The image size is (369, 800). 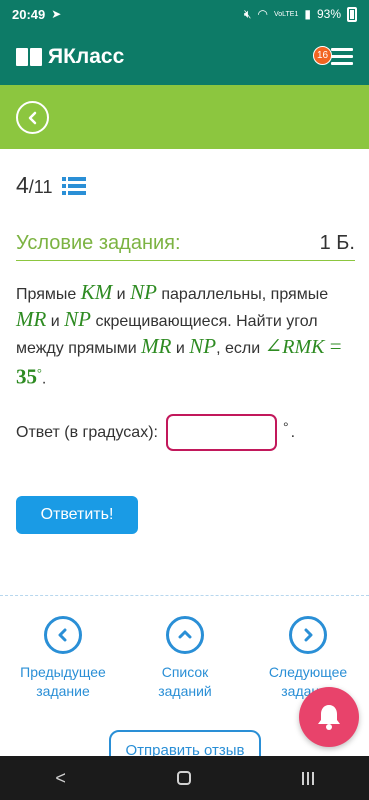 I want to click on angle-symbol: ∠, so click(x=273, y=346).